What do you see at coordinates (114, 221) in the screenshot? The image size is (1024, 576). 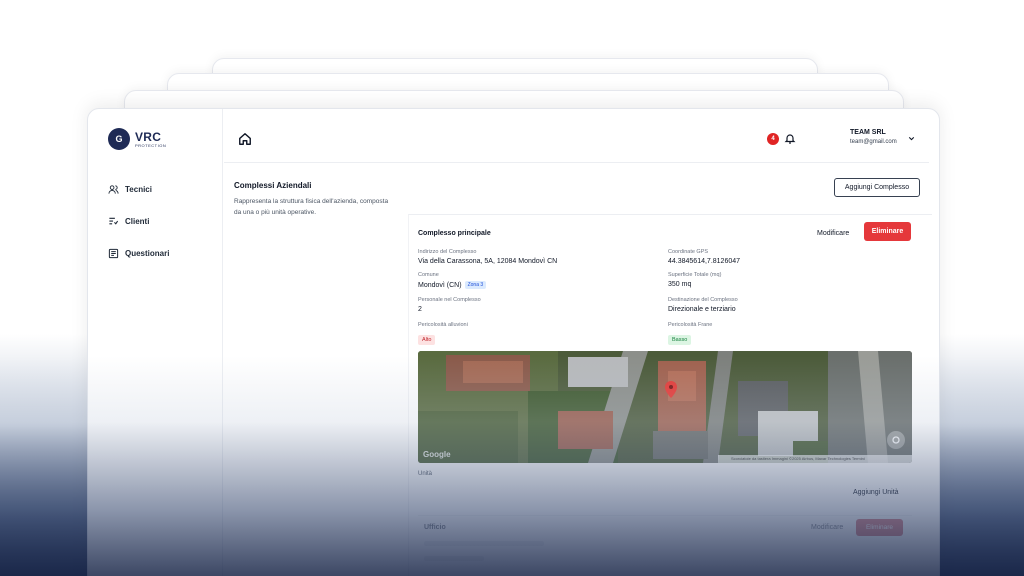 I see `list-filter-icon` at bounding box center [114, 221].